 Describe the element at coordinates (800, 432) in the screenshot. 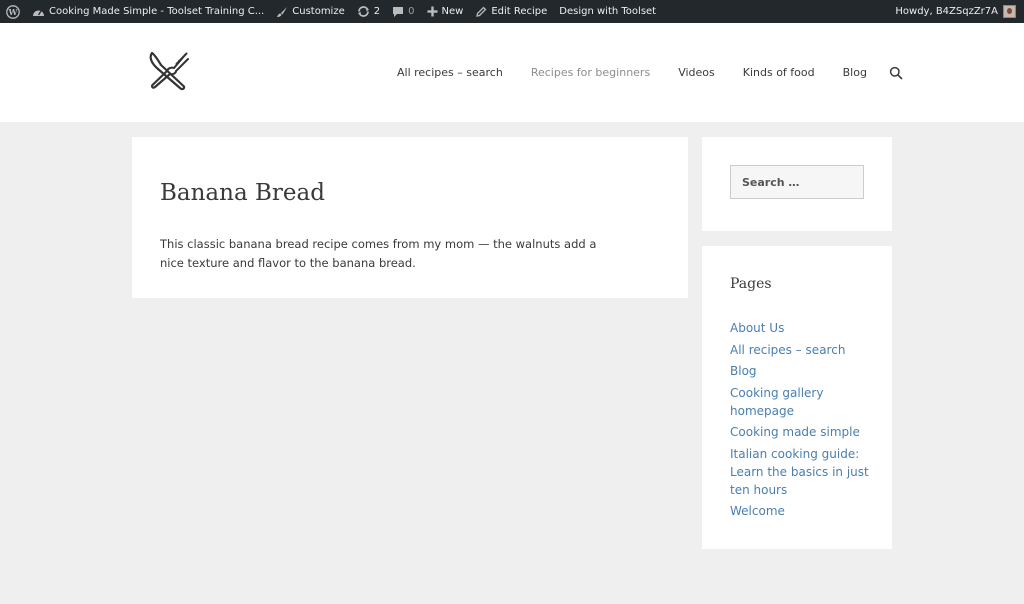

I see `pages-link-cooking-made-simple: Cooking made simple` at that location.